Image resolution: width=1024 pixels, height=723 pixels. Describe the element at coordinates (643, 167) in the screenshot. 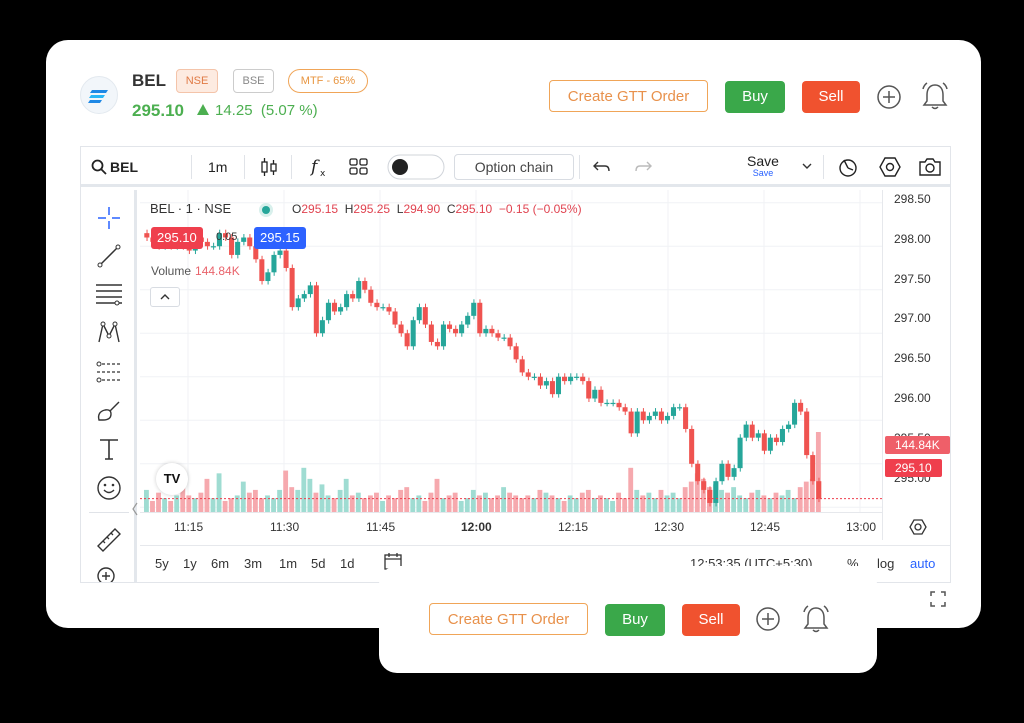

I see `redo-icon` at that location.